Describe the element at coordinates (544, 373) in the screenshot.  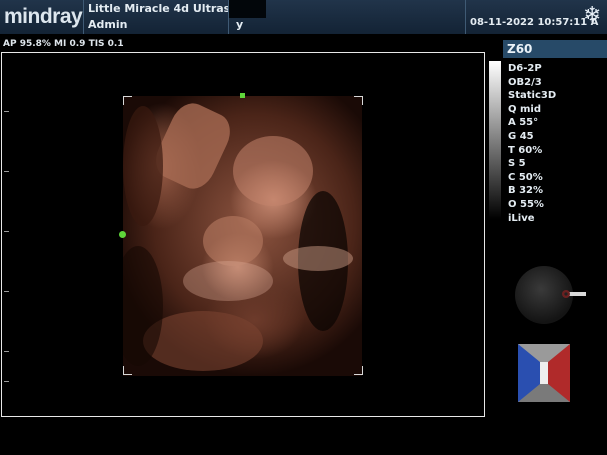
I see `orientation-cube-icon` at that location.